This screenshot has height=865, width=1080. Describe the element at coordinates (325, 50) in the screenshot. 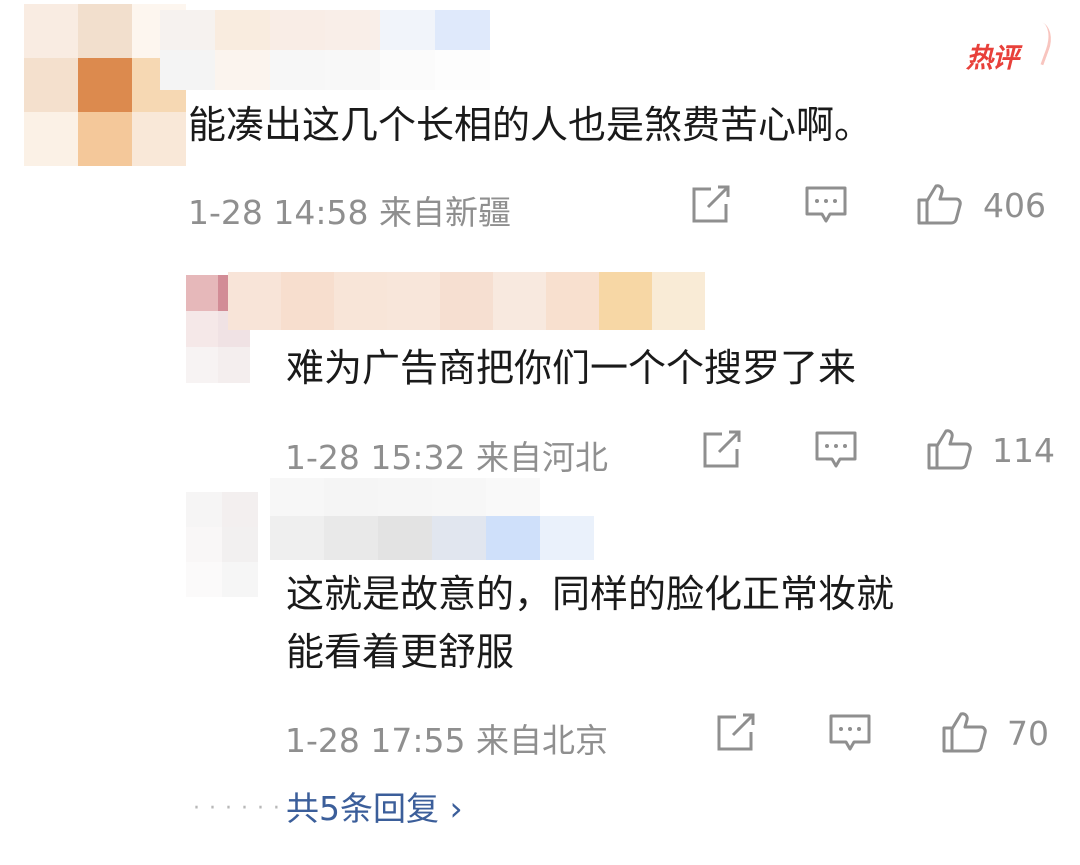

I see `commenter-username` at that location.